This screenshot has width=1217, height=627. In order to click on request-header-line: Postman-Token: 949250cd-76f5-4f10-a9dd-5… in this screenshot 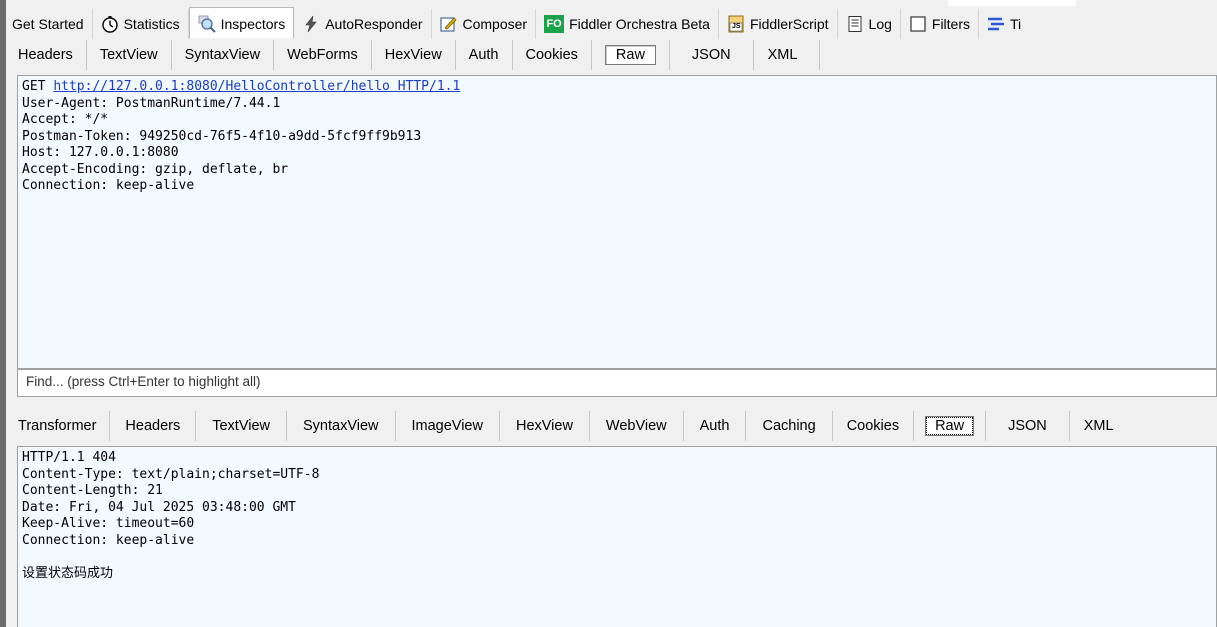, I will do `click(222, 136)`.